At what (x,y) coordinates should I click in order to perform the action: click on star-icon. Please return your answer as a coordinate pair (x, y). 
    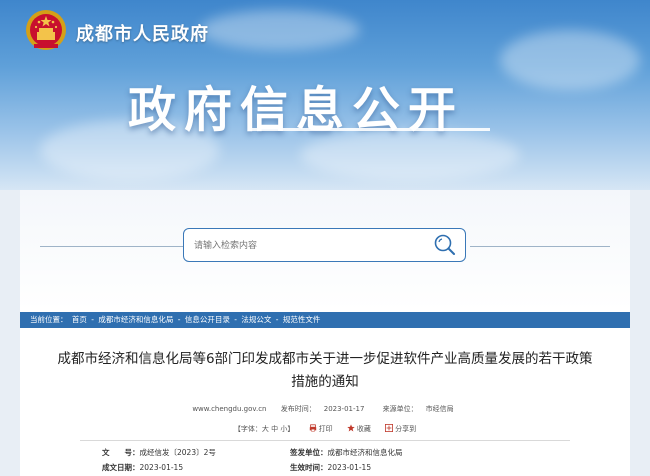
    Looking at the image, I should click on (351, 428).